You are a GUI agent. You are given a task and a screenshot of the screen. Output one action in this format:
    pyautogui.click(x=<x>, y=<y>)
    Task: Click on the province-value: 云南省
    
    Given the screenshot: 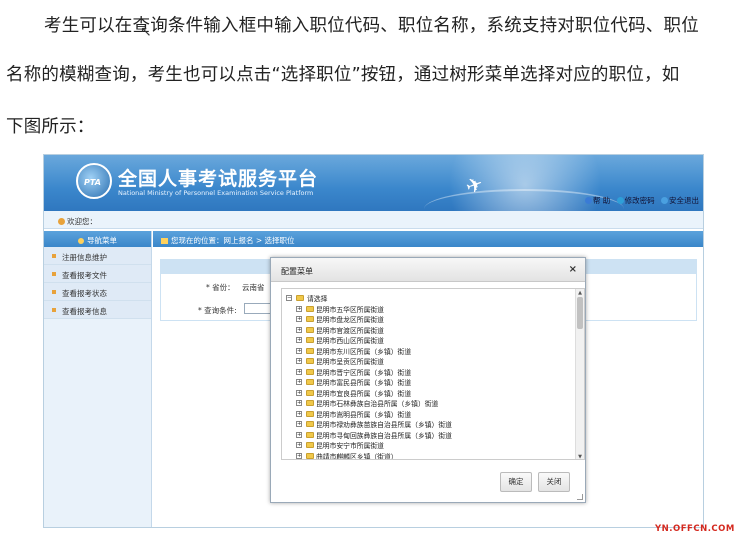 What is the action you would take?
    pyautogui.click(x=253, y=287)
    